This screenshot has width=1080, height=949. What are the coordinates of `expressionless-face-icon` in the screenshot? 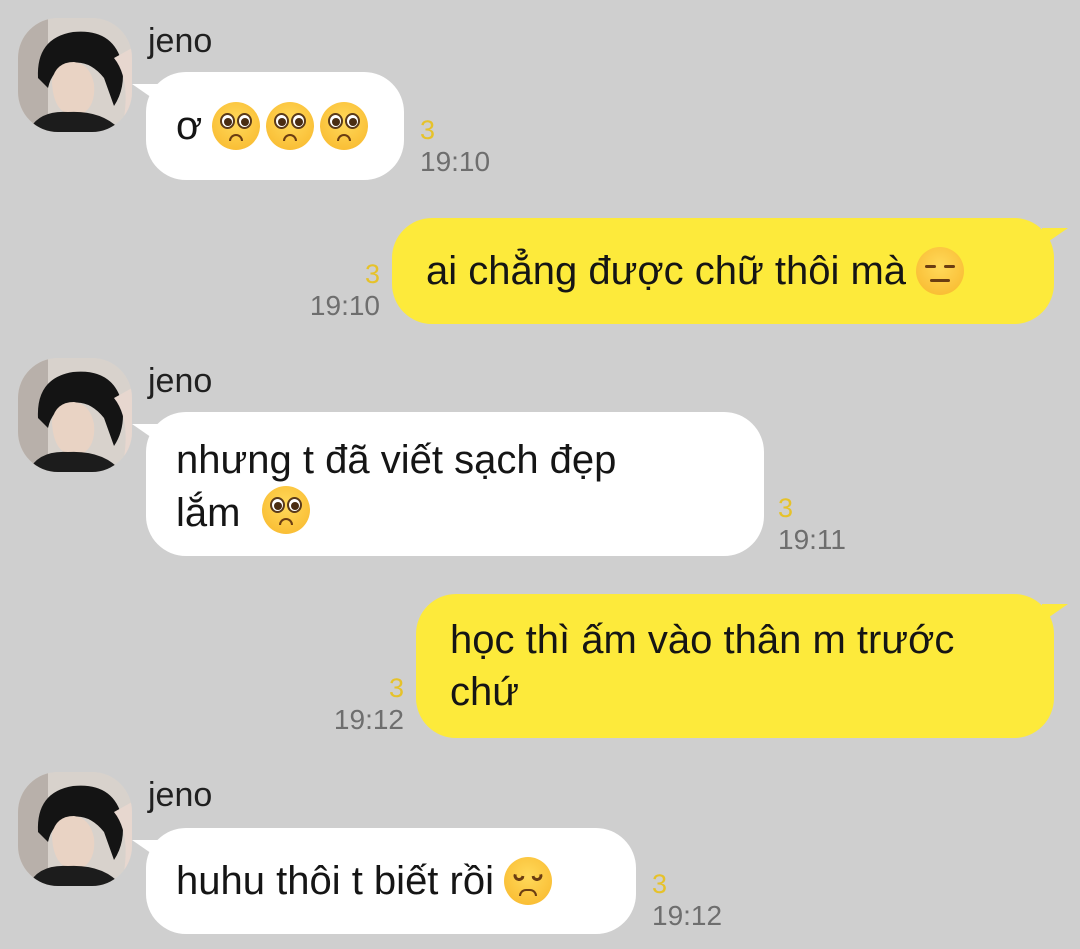 It's located at (940, 271).